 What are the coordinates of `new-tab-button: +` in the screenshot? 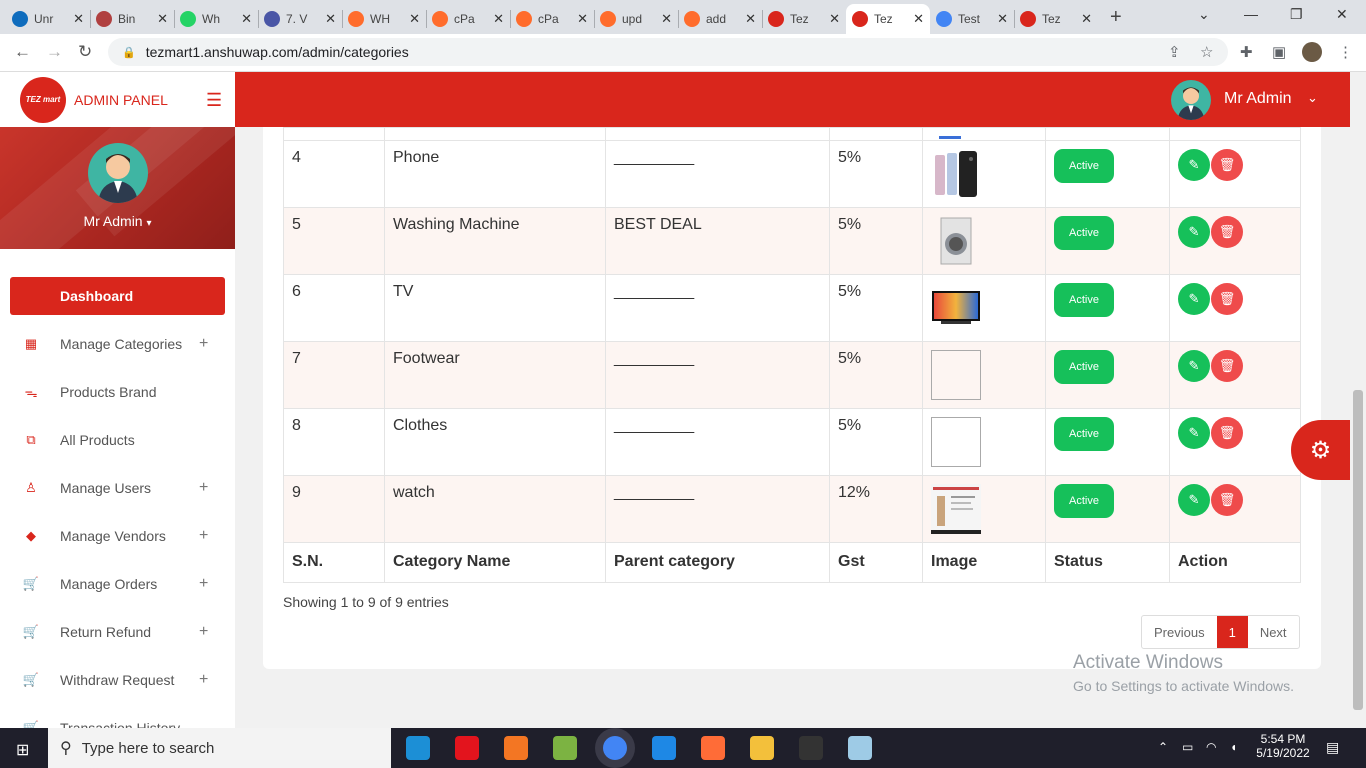 It's located at (1116, 17).